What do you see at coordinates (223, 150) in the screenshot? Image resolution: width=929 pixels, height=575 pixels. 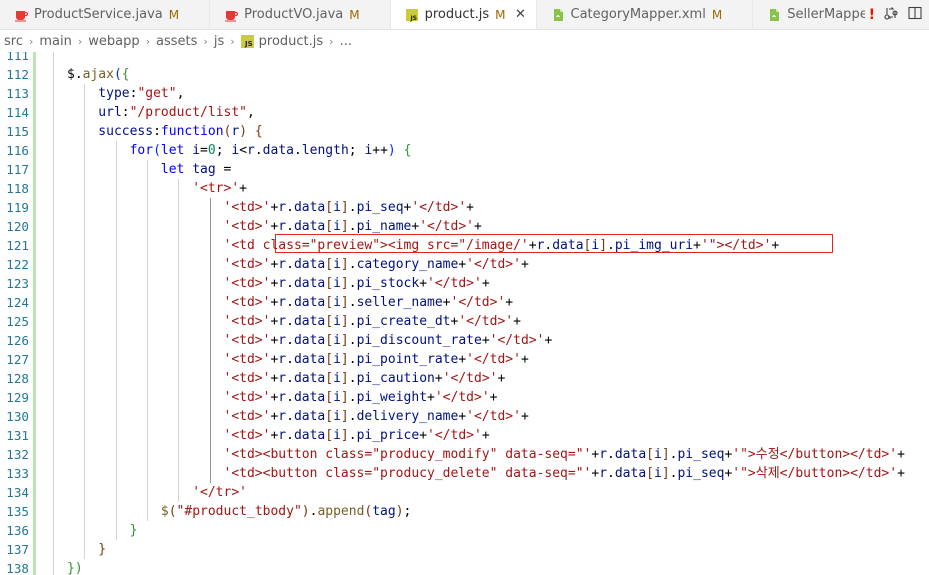 I see `code-token: ;` at bounding box center [223, 150].